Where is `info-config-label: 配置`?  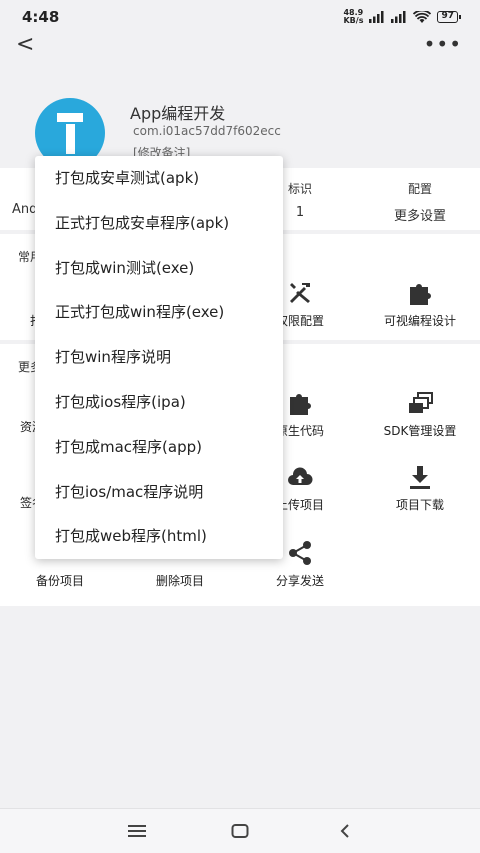 info-config-label: 配置 is located at coordinates (419, 189).